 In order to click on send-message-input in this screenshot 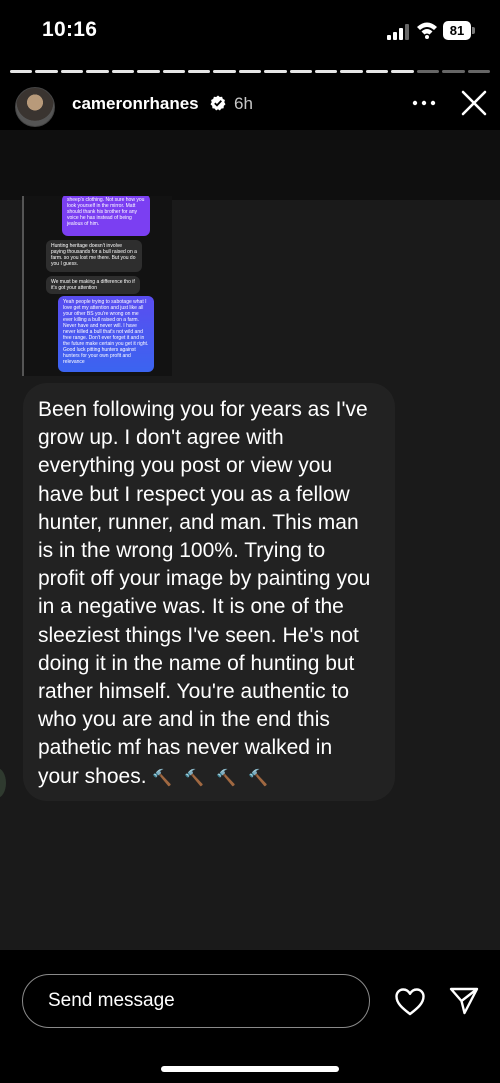, I will do `click(196, 1001)`.